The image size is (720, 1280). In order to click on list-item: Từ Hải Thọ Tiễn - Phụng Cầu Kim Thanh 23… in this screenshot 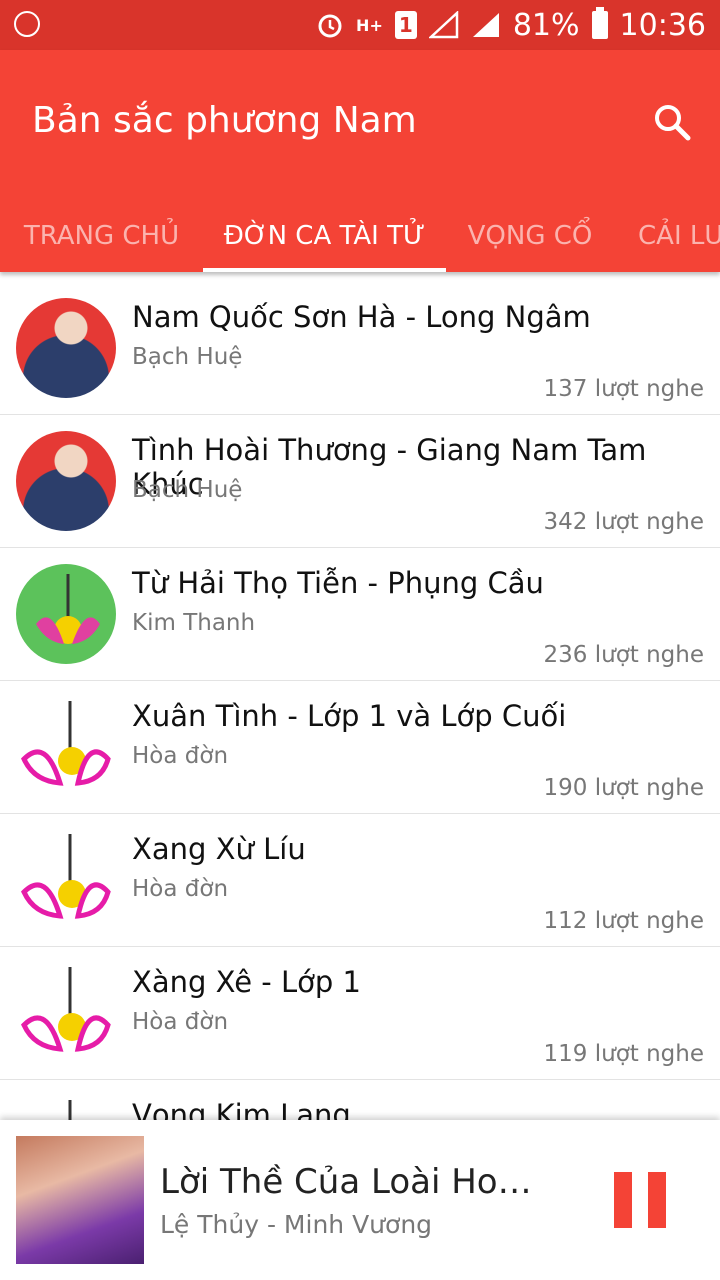, I will do `click(360, 614)`.